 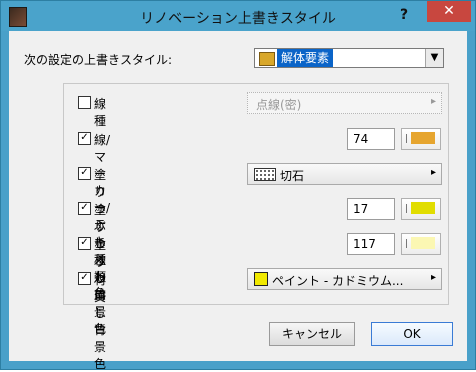 I want to click on override-style-selected: 解体要素, so click(x=305, y=58).